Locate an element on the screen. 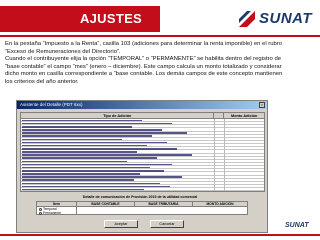 Image resolution: width=320 pixels, height=240 pixels. option-label: Permanente is located at coordinates (52, 213).